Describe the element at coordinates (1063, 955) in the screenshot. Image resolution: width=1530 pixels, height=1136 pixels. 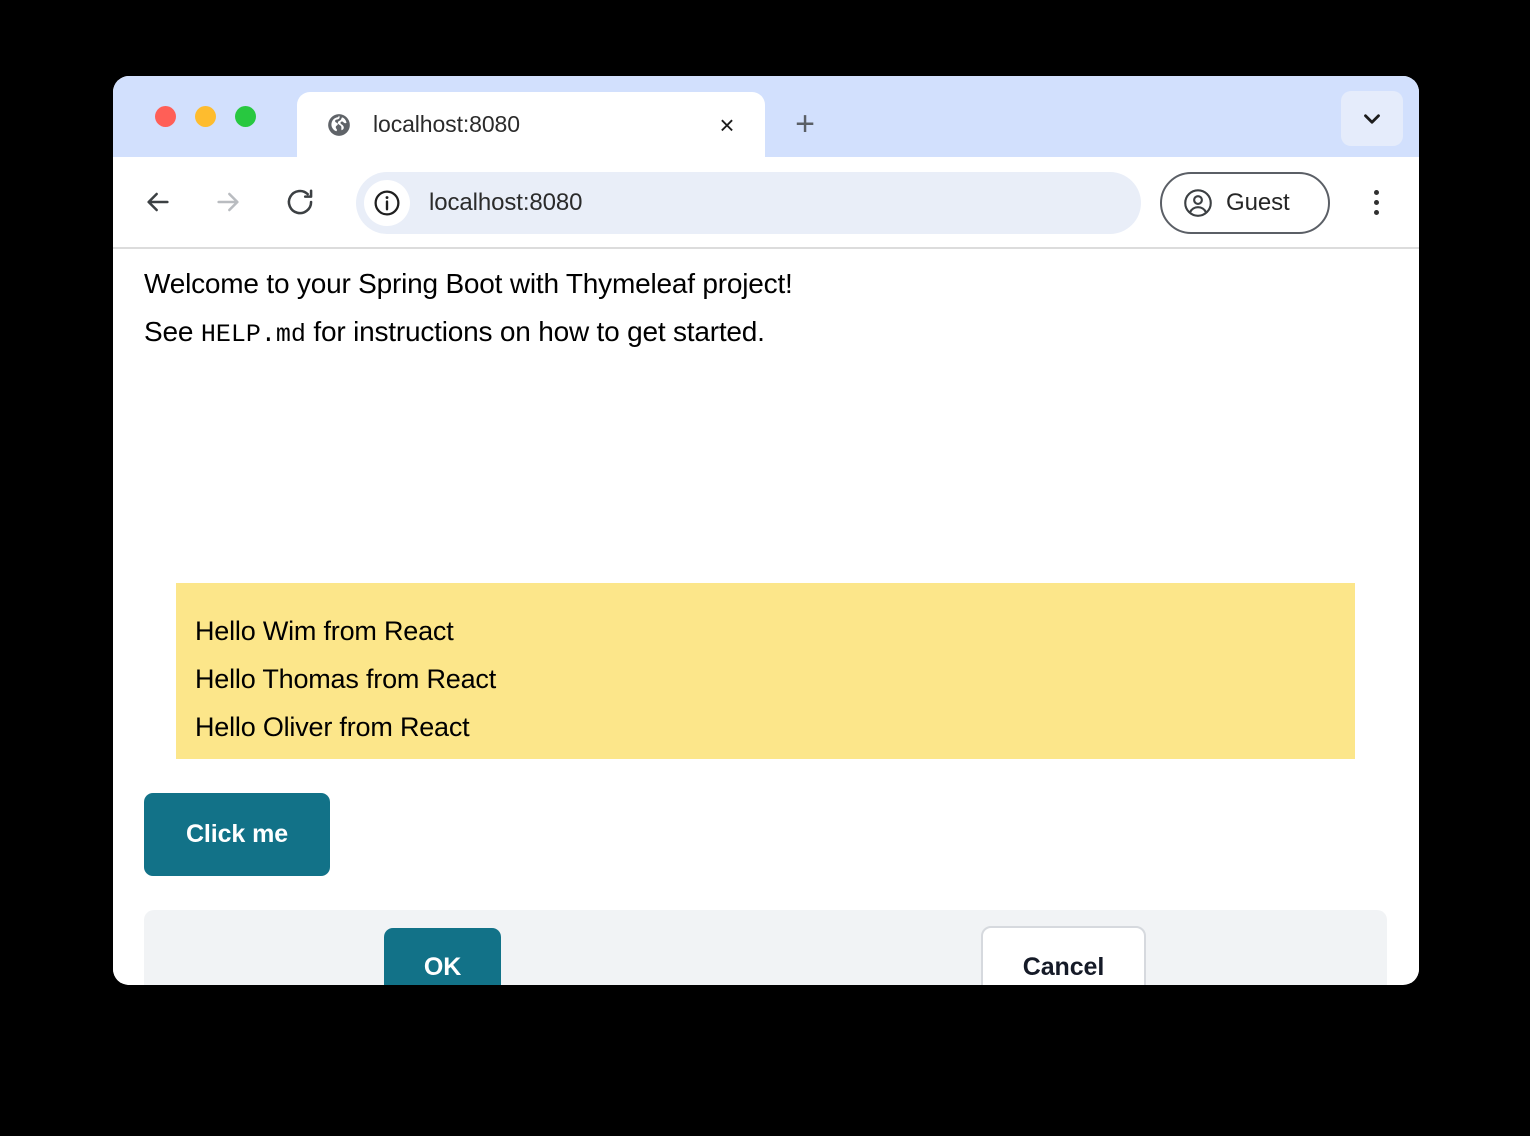
I see `cancel-button: Cancel` at that location.